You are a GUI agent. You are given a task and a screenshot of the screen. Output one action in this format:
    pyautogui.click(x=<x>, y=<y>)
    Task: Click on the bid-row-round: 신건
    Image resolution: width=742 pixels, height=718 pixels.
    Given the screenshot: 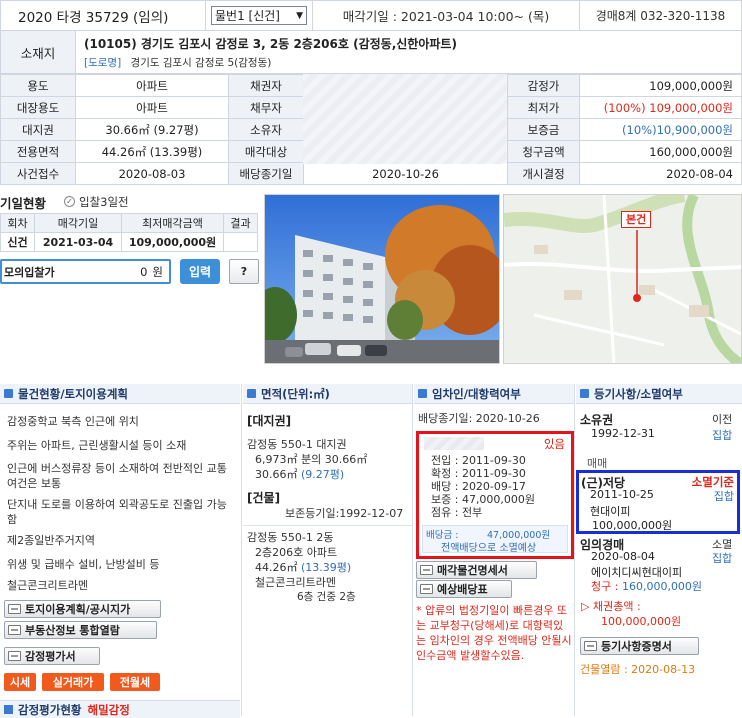 What is the action you would take?
    pyautogui.click(x=17, y=242)
    